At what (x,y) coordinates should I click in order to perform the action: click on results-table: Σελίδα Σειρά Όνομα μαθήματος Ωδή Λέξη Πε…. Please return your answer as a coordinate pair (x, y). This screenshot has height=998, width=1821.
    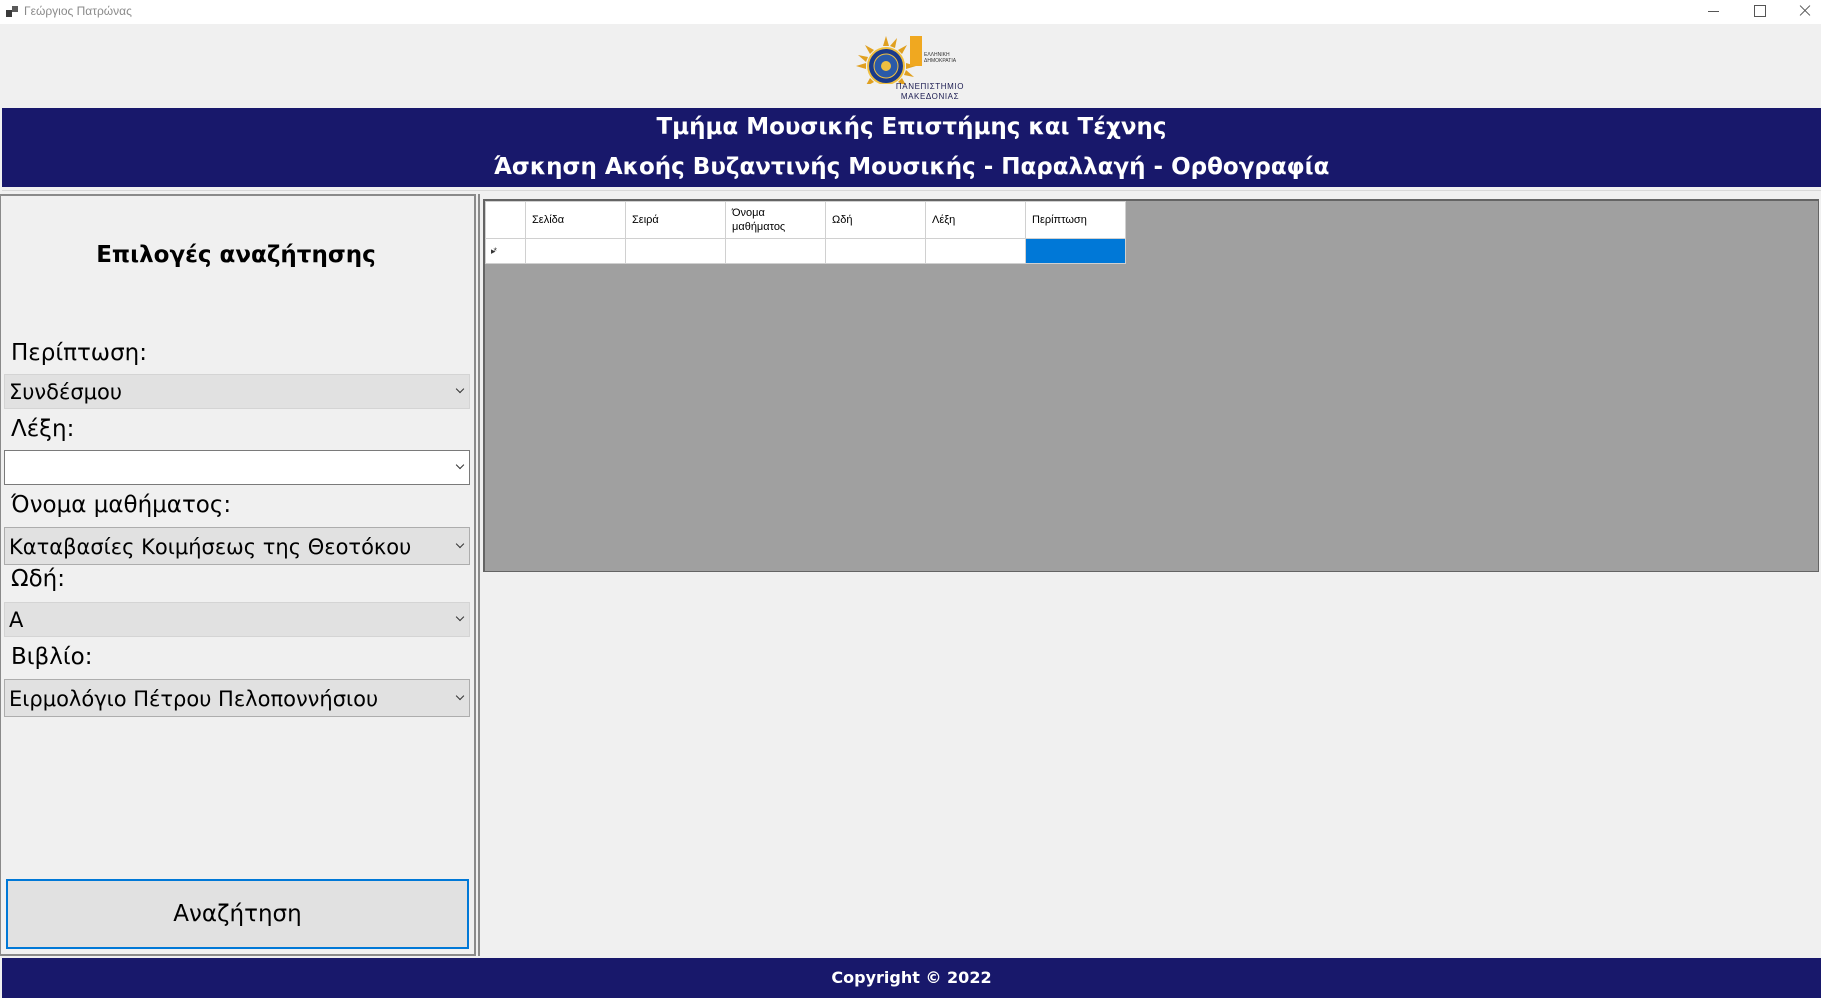
    Looking at the image, I should click on (805, 232).